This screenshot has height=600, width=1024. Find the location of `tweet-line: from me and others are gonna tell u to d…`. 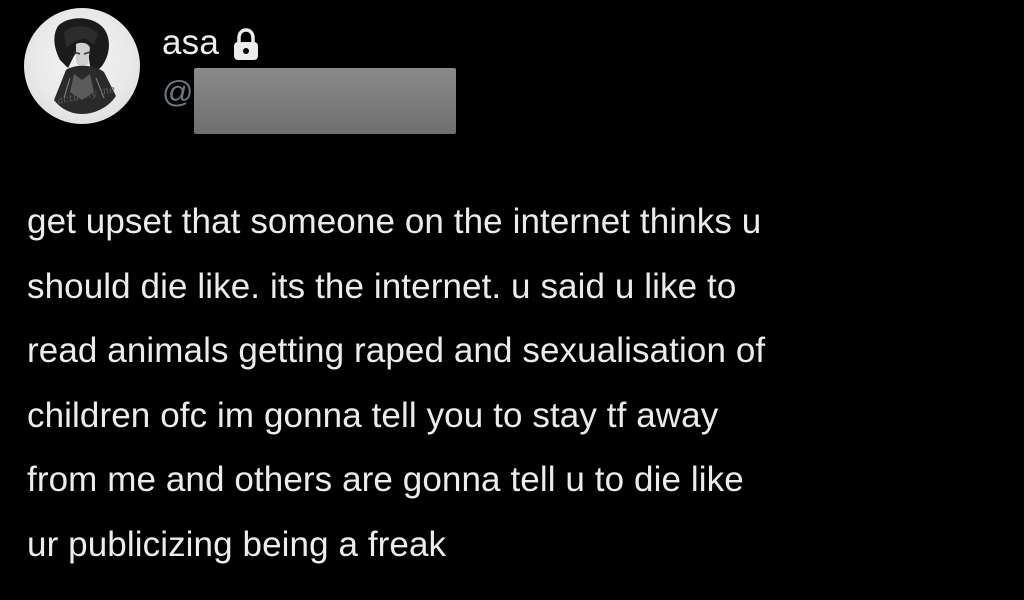

tweet-line: from me and others are gonna tell u to d… is located at coordinates (385, 479).